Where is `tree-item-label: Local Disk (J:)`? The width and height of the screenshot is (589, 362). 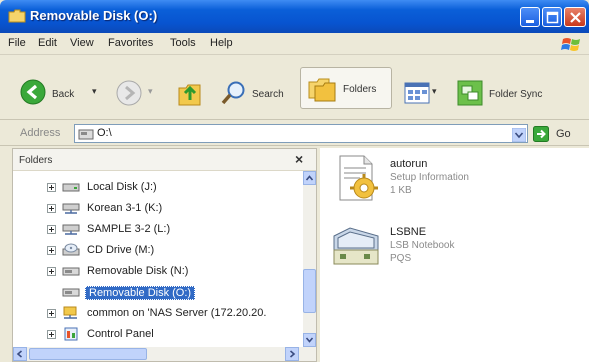
tree-item-label: Local Disk (J:) is located at coordinates (122, 187).